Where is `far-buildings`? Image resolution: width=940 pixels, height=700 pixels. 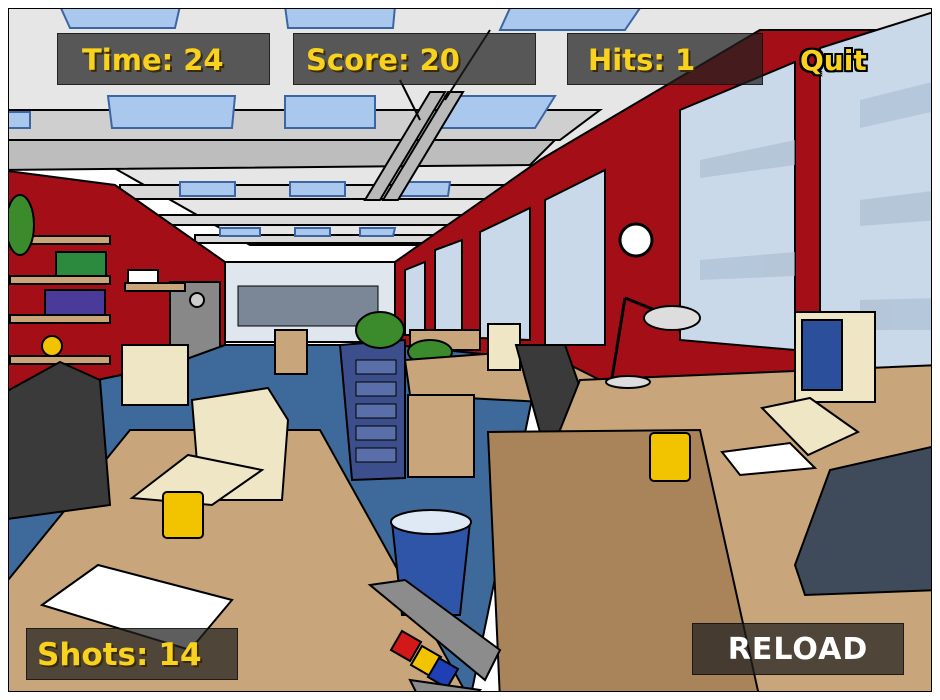
far-buildings is located at coordinates (308, 306).